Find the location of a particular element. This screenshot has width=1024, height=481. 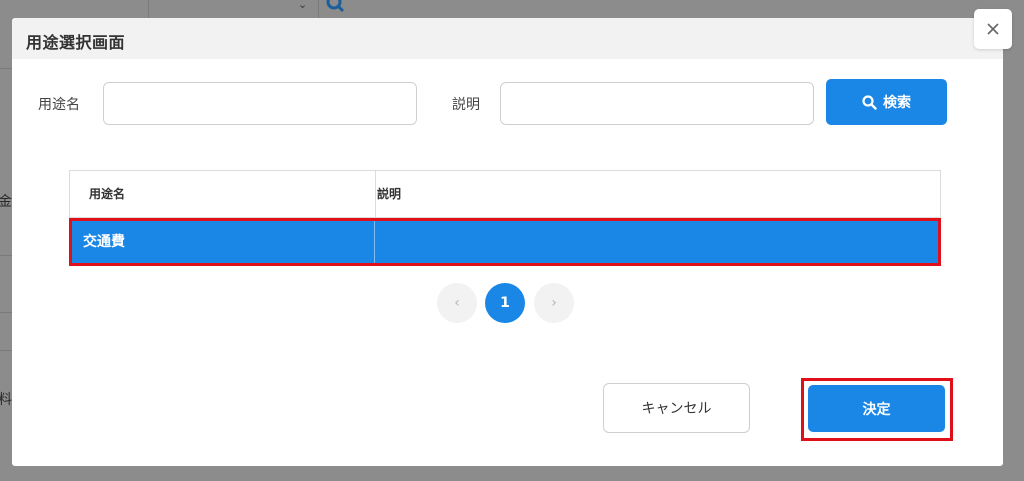

confirm-button-label: 決定 is located at coordinates (876, 409).